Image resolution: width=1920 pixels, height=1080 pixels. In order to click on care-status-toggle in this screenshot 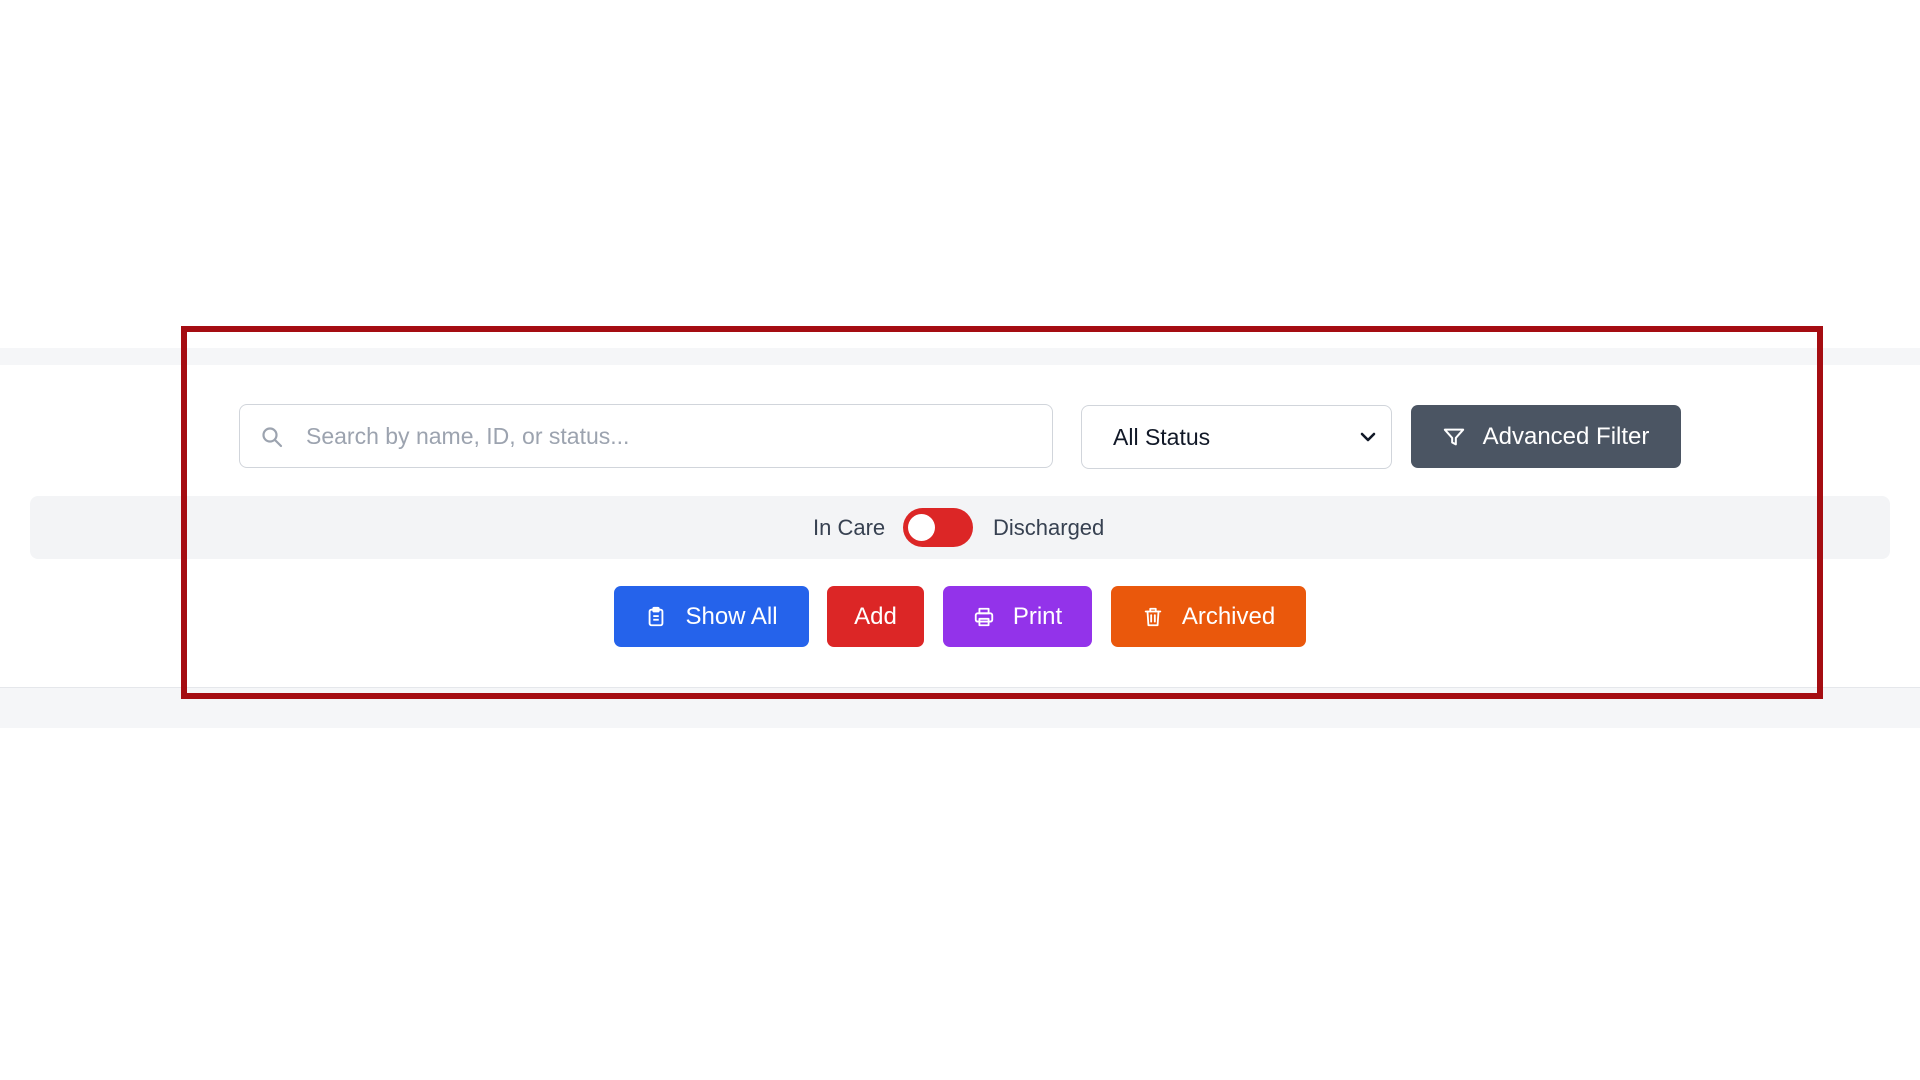, I will do `click(938, 527)`.